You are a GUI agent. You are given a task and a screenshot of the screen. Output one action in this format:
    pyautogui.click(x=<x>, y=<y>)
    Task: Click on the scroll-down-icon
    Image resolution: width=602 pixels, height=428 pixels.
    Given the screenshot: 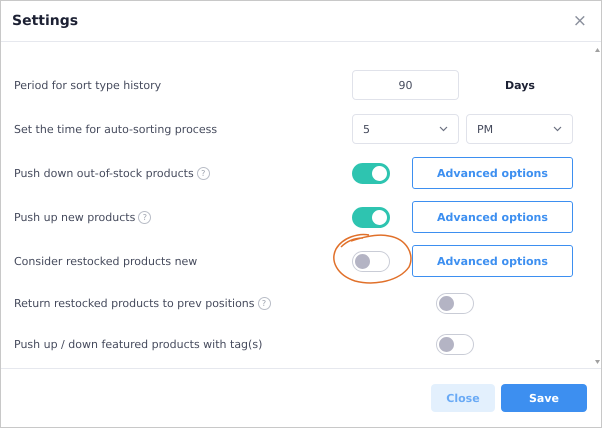 What is the action you would take?
    pyautogui.click(x=597, y=362)
    